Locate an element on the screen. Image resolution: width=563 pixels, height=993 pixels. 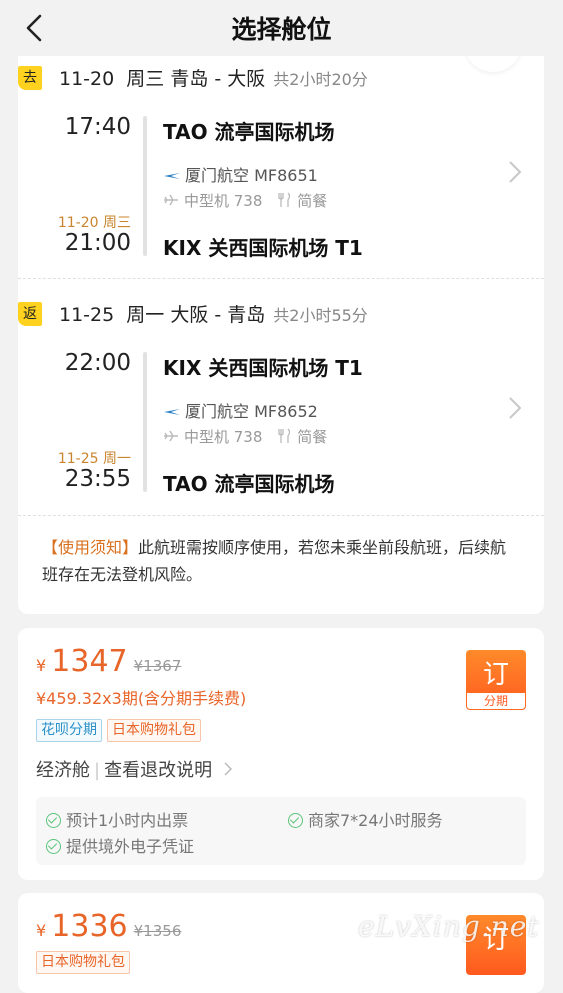
service-item: 商家7*24小时服务 is located at coordinates (365, 819).